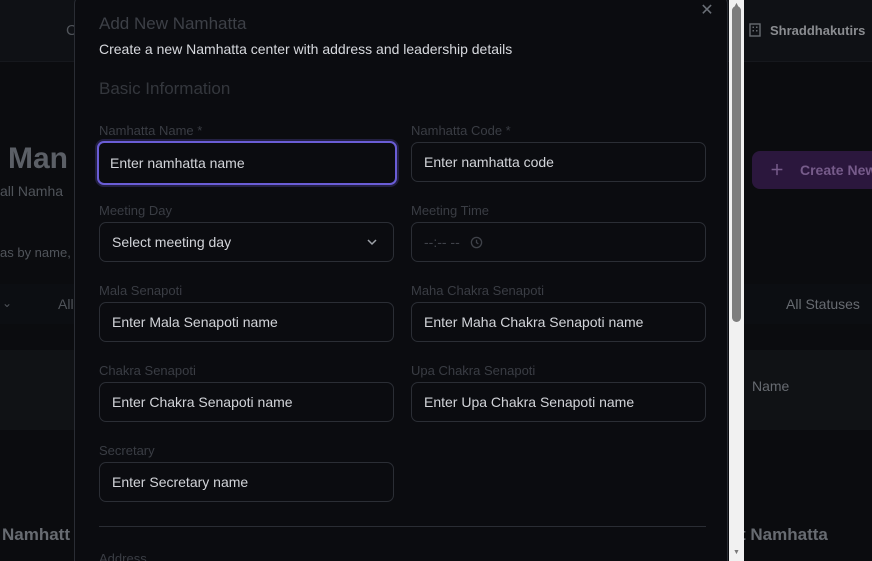 The height and width of the screenshot is (561, 872). Describe the element at coordinates (558, 242) in the screenshot. I see `meeting-time-input: --:-- --` at that location.